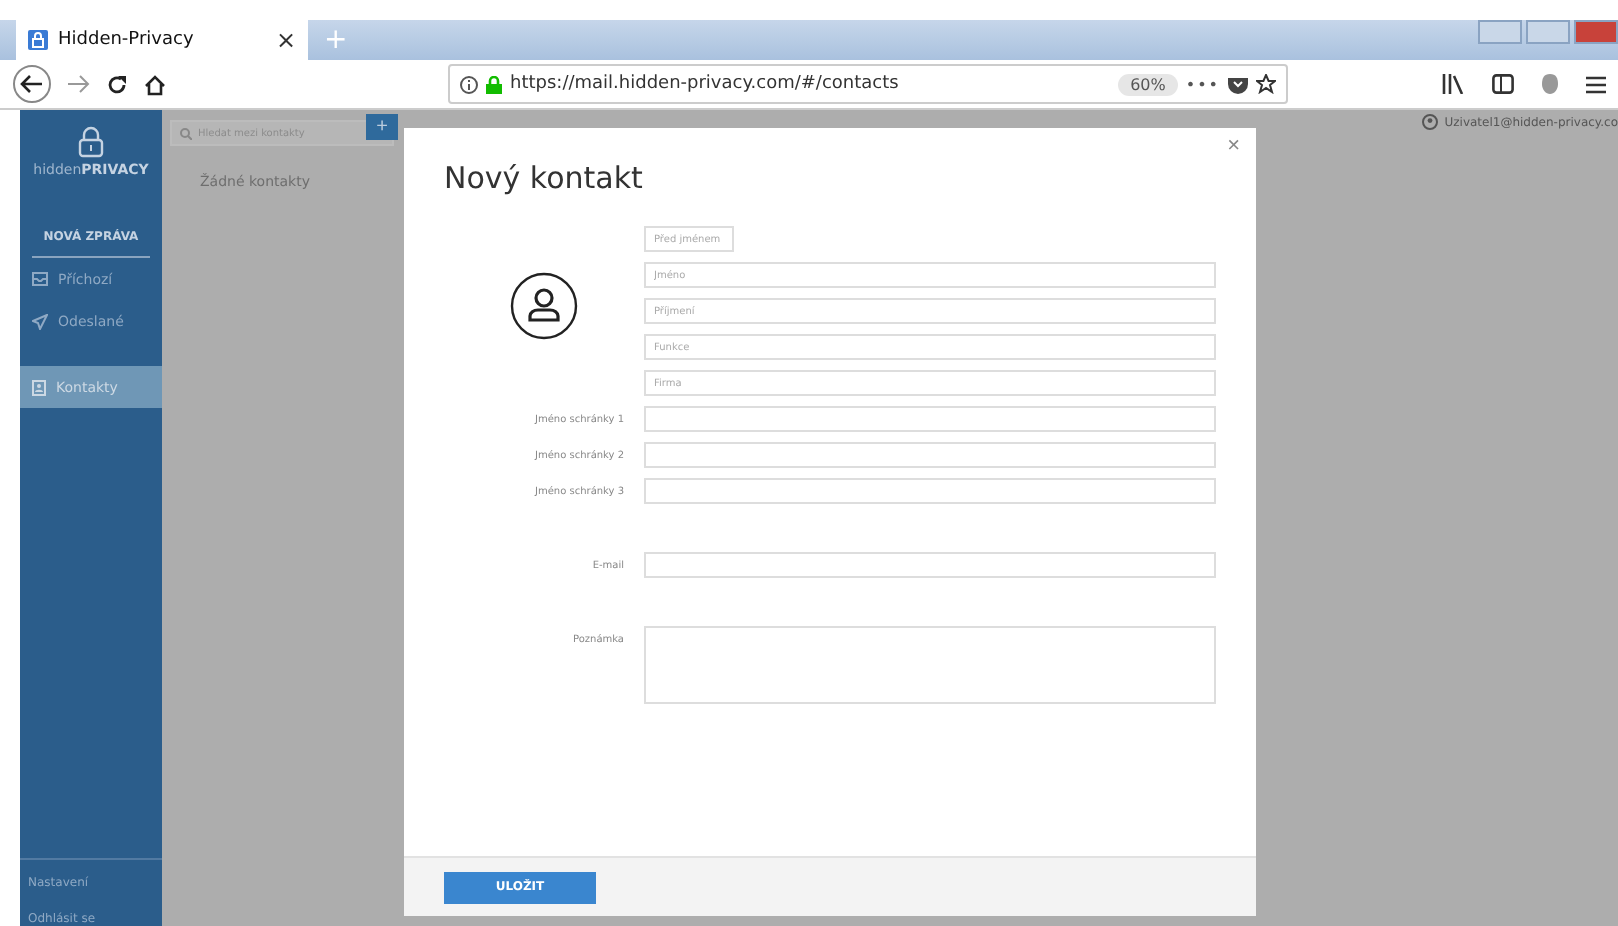 This screenshot has width=1618, height=926. I want to click on contacts-icon, so click(39, 387).